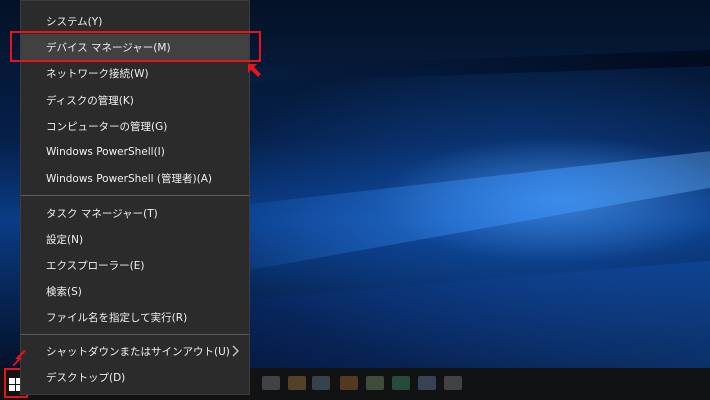 The width and height of the screenshot is (710, 400). I want to click on menu-item-label: 検索(S), so click(64, 291).